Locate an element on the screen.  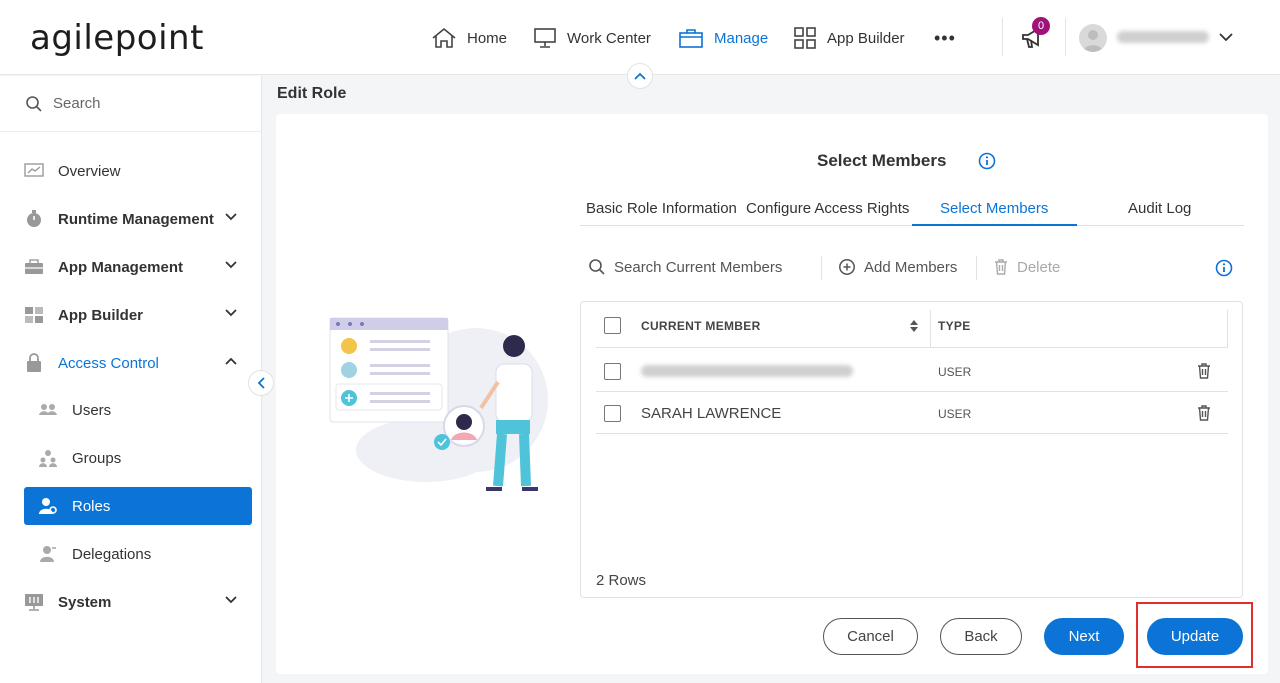
more-menu-button: ••• is located at coordinates (945, 38).